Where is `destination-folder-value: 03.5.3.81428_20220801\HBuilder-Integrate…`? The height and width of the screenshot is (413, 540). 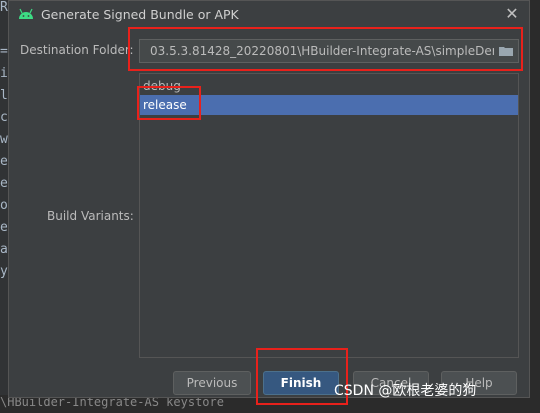
destination-folder-value: 03.5.3.81428_20220801\HBuilder-Integrate… is located at coordinates (330, 51).